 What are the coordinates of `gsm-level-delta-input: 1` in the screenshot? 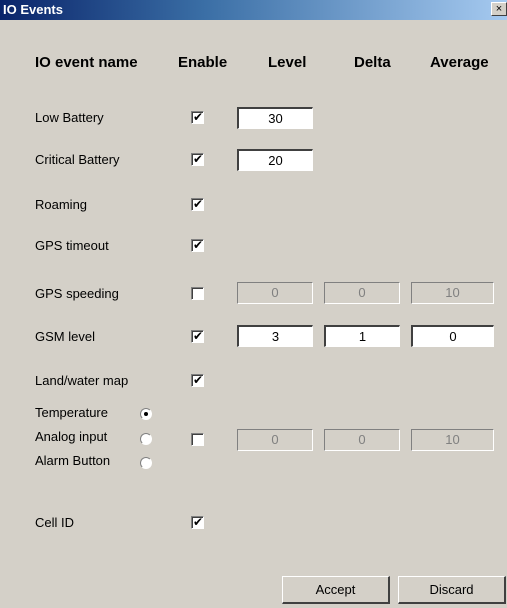 It's located at (362, 336).